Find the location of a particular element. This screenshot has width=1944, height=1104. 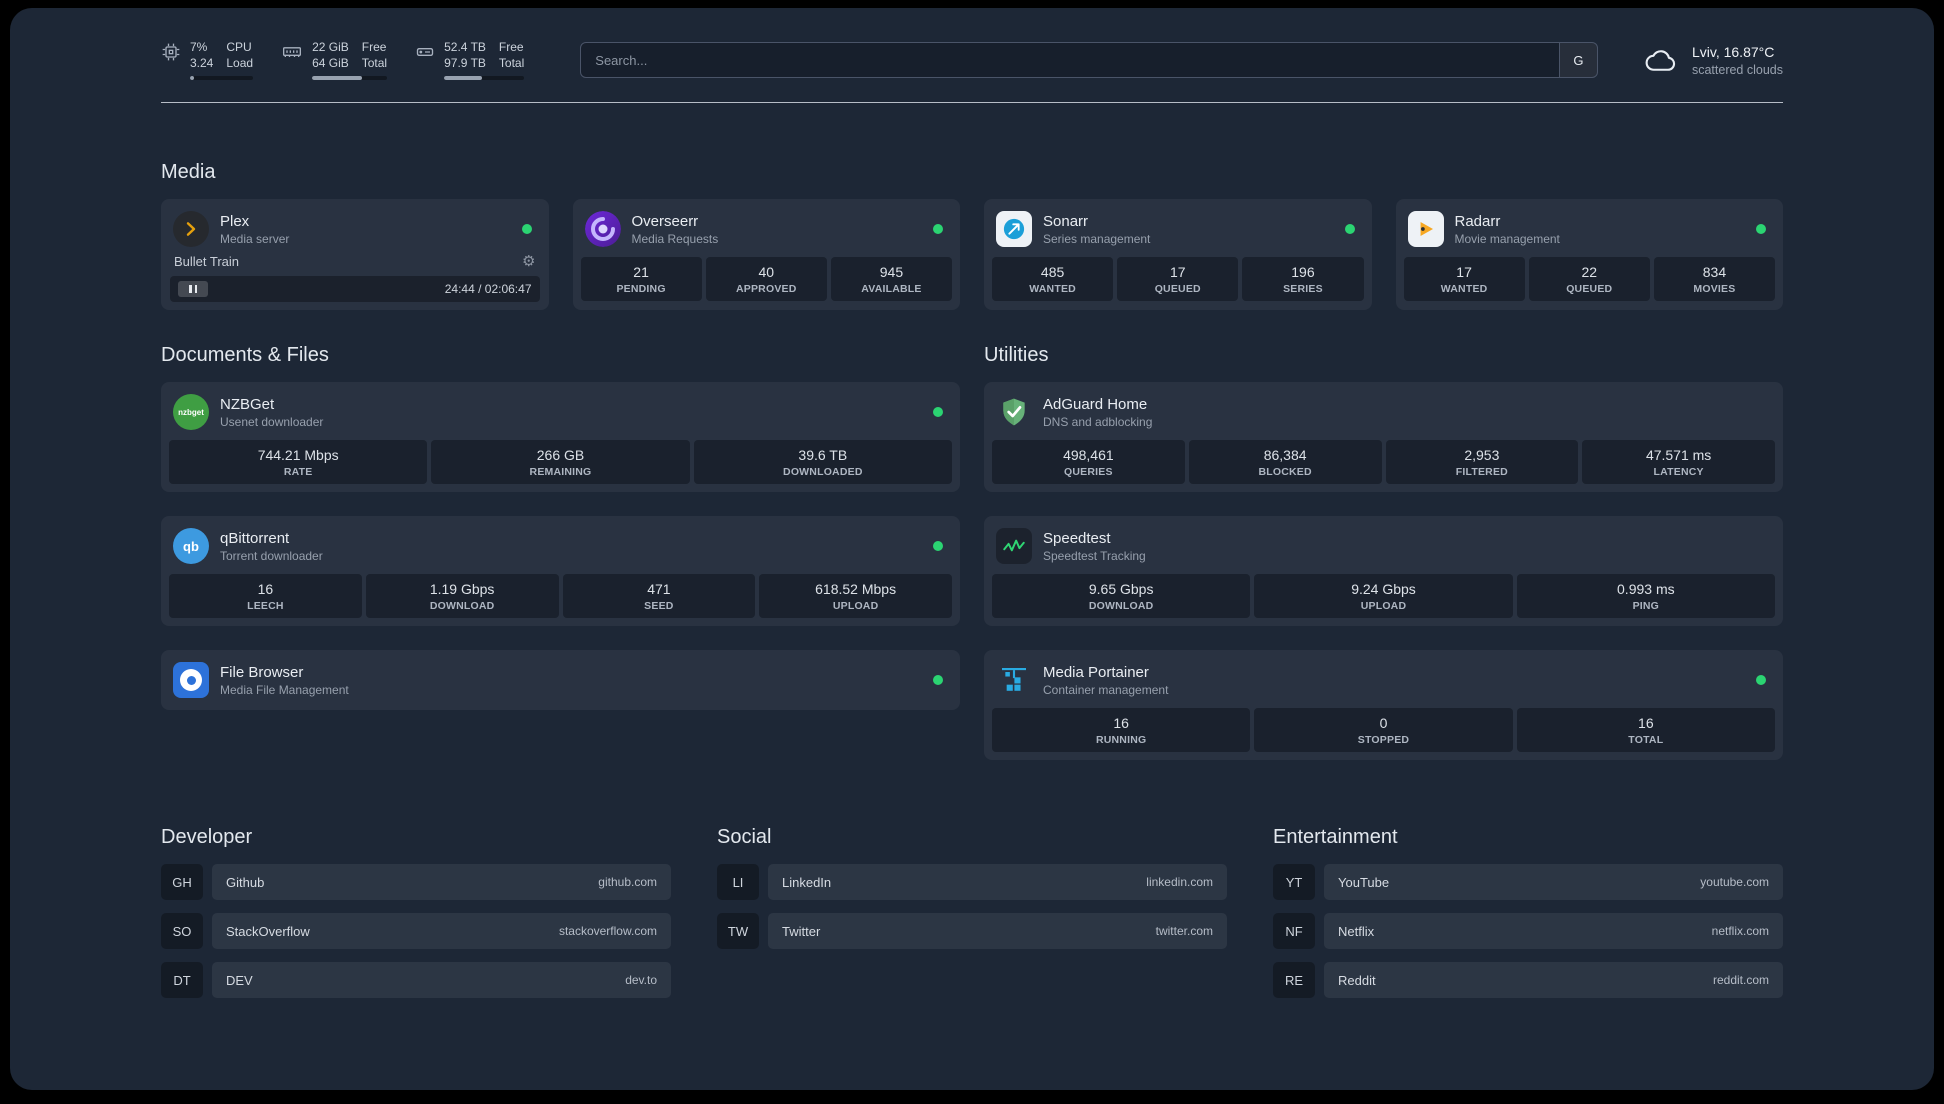

stat-leech: 16 LEECH is located at coordinates (265, 596).